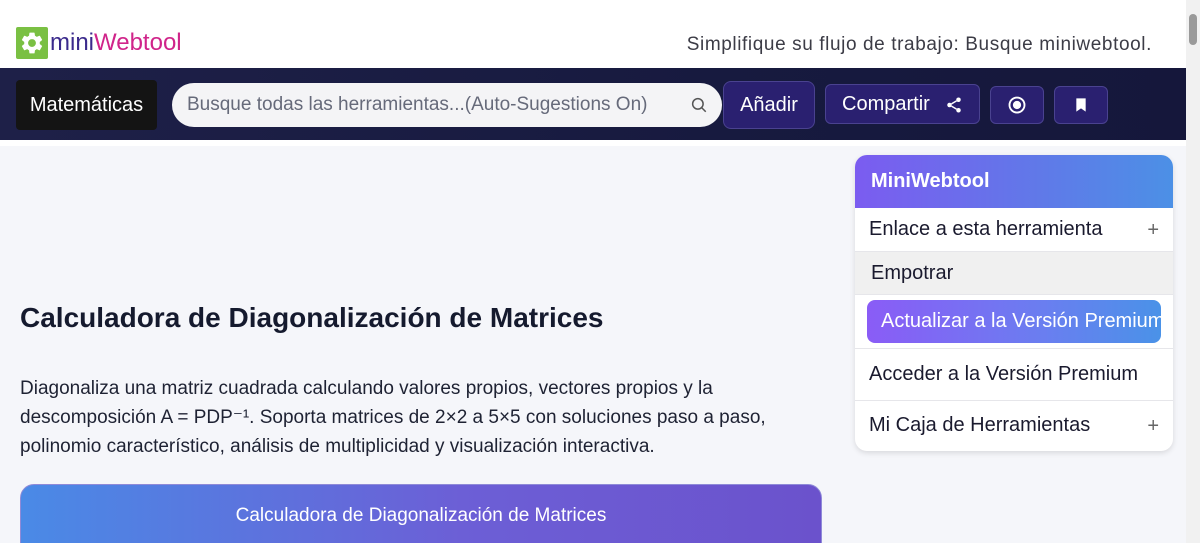 The width and height of the screenshot is (1200, 543). What do you see at coordinates (1014, 181) in the screenshot?
I see `sidebar-title: MiniWebtool` at bounding box center [1014, 181].